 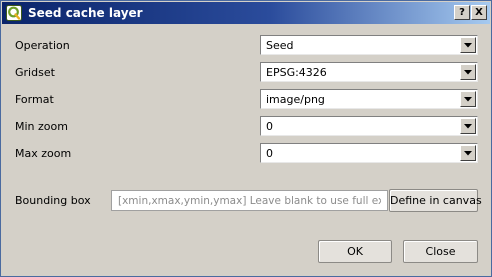 What do you see at coordinates (462, 12) in the screenshot?
I see `help-button: ?` at bounding box center [462, 12].